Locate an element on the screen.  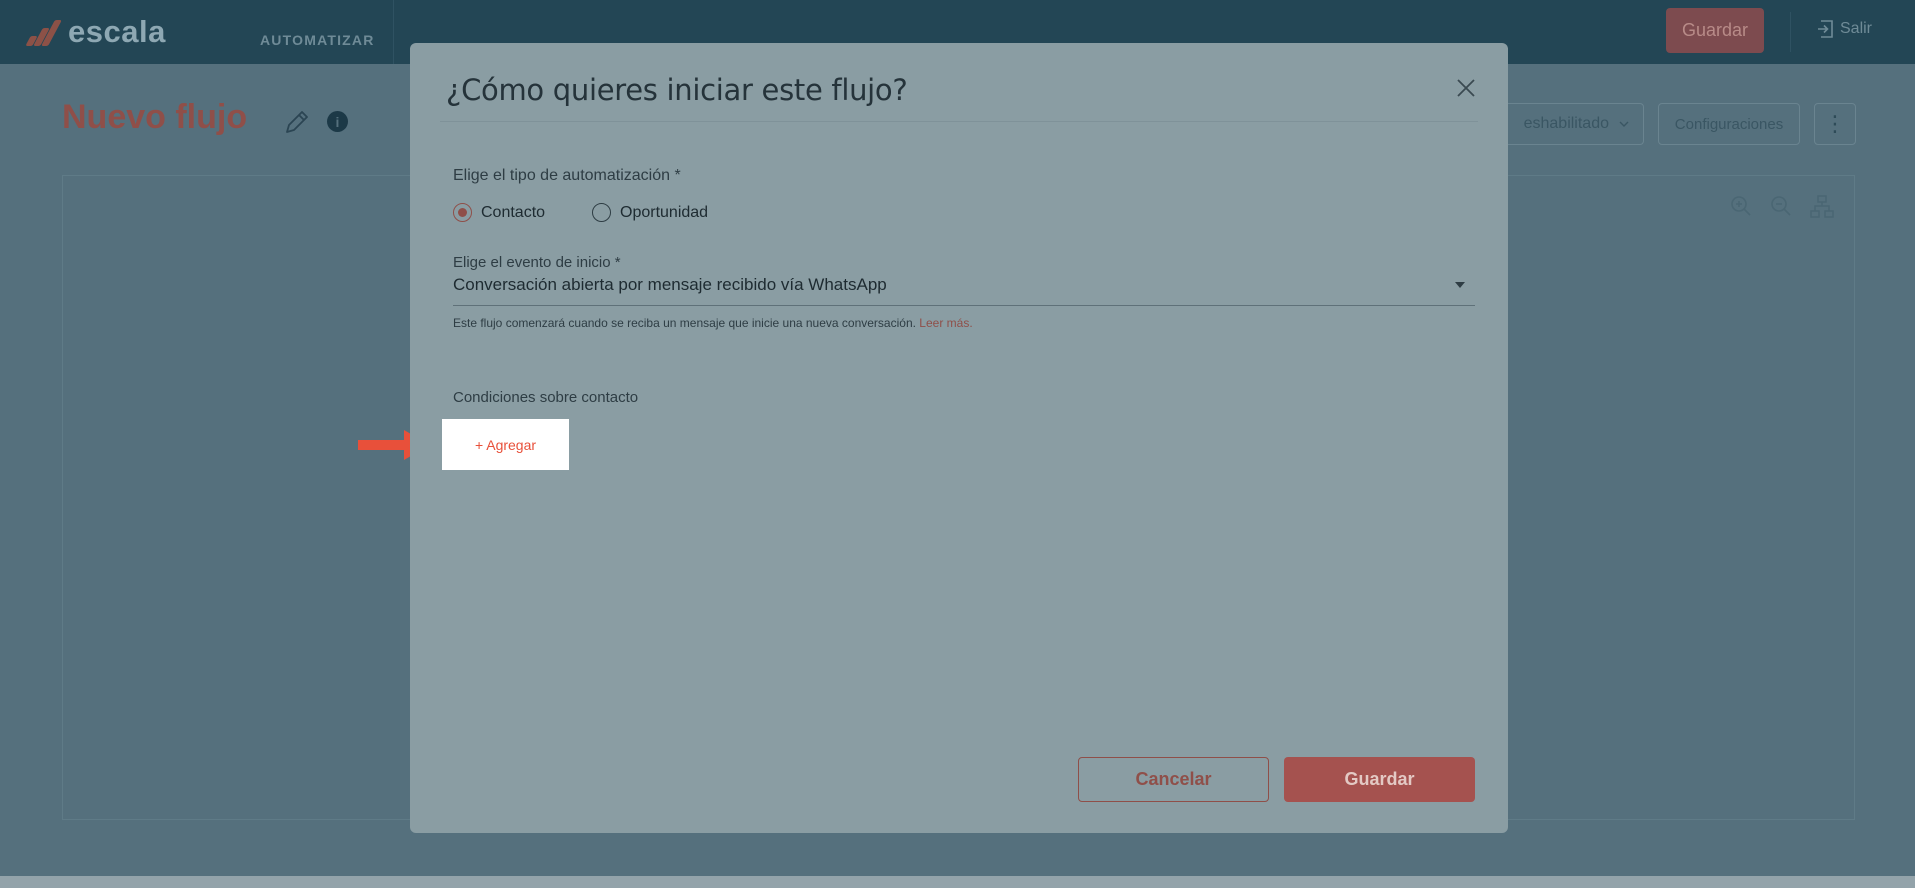
info-icon: i is located at coordinates (337, 121).